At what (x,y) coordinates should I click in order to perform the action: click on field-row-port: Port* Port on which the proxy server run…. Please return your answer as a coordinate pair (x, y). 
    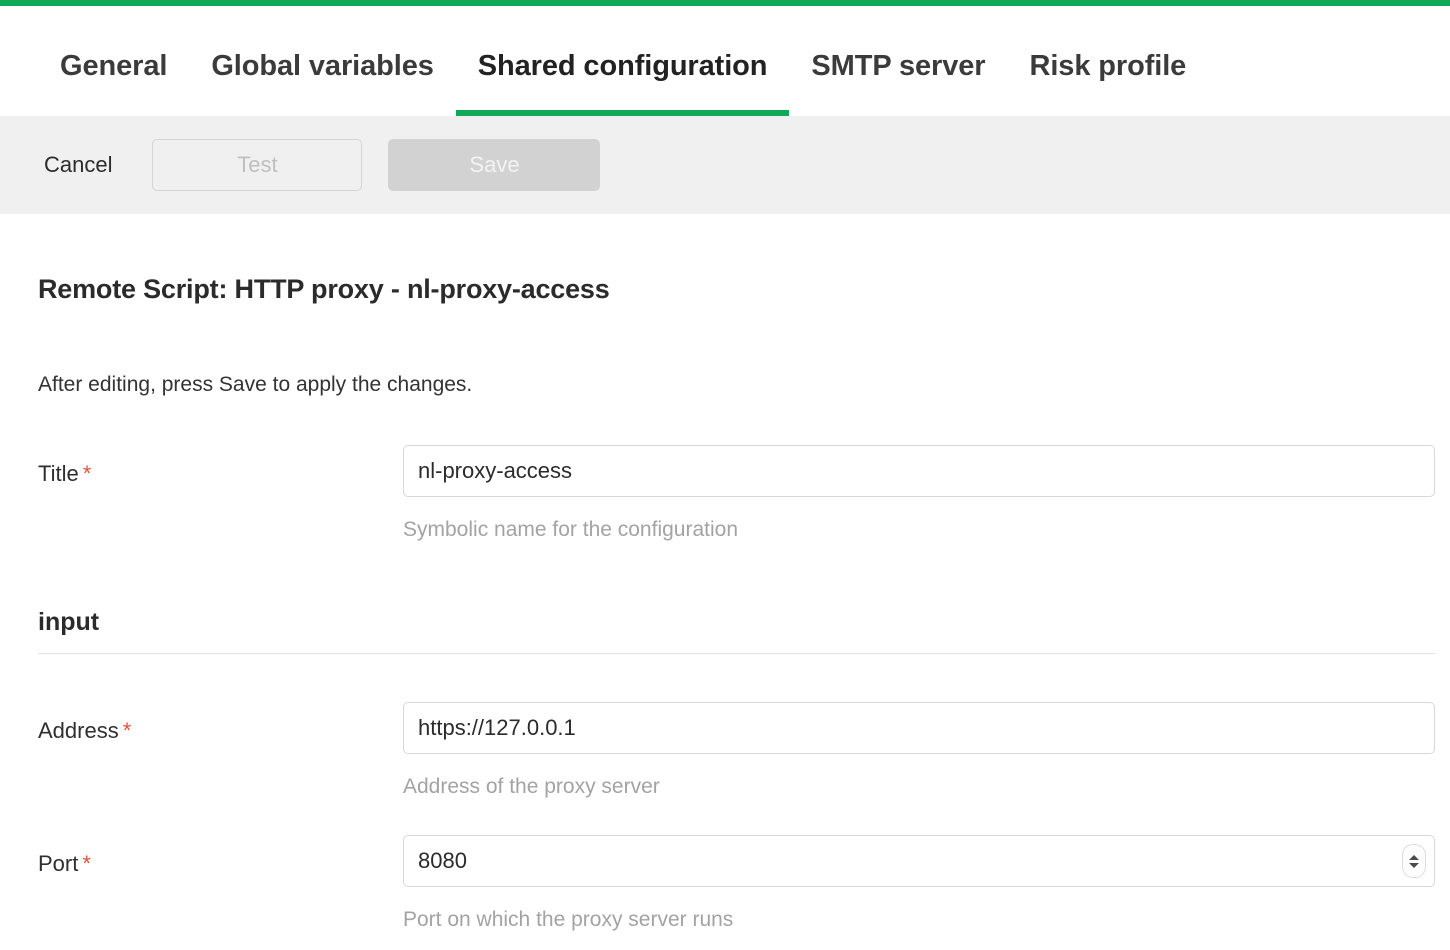
    Looking at the image, I should click on (744, 883).